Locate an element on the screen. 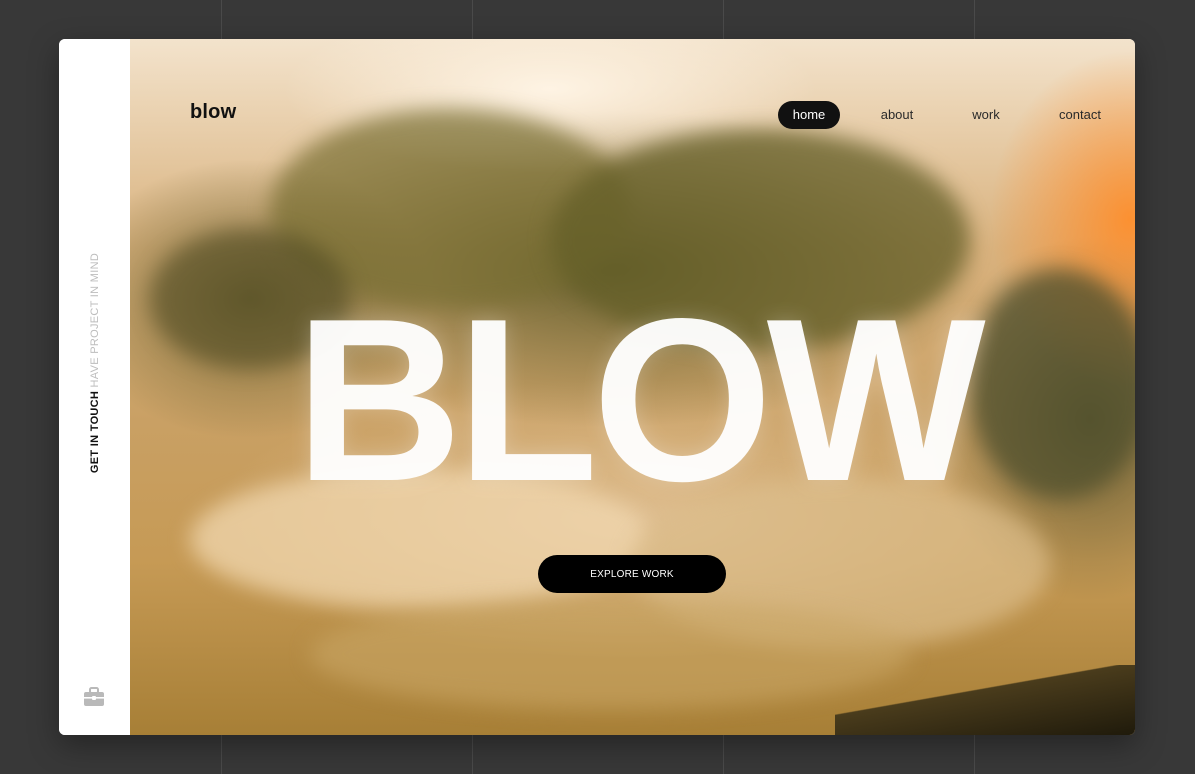 The image size is (1195, 774). side-rail: GET IN TOUCH HAVE PROJECT IN MIND is located at coordinates (94, 387).